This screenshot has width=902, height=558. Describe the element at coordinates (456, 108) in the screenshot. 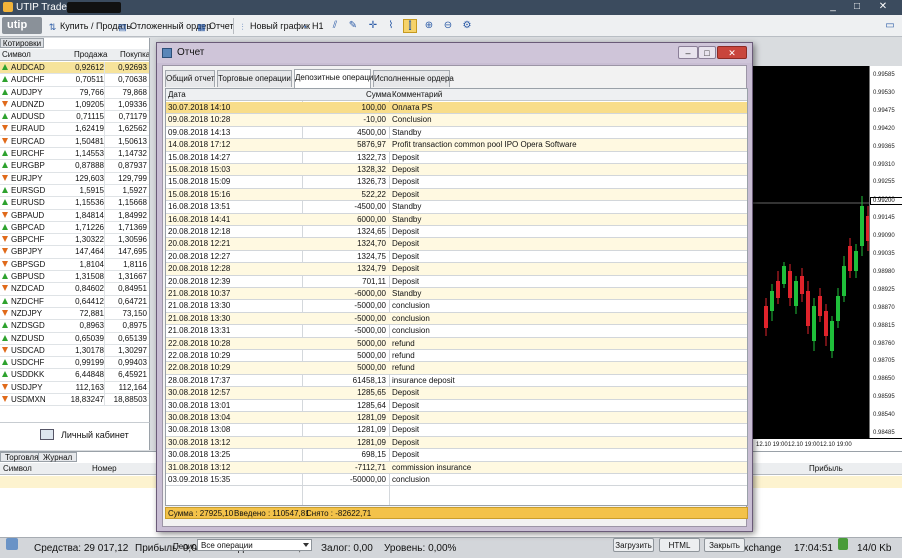

I see `table-row: 30.07.2018 14:10 100,00 Оплата PS` at that location.